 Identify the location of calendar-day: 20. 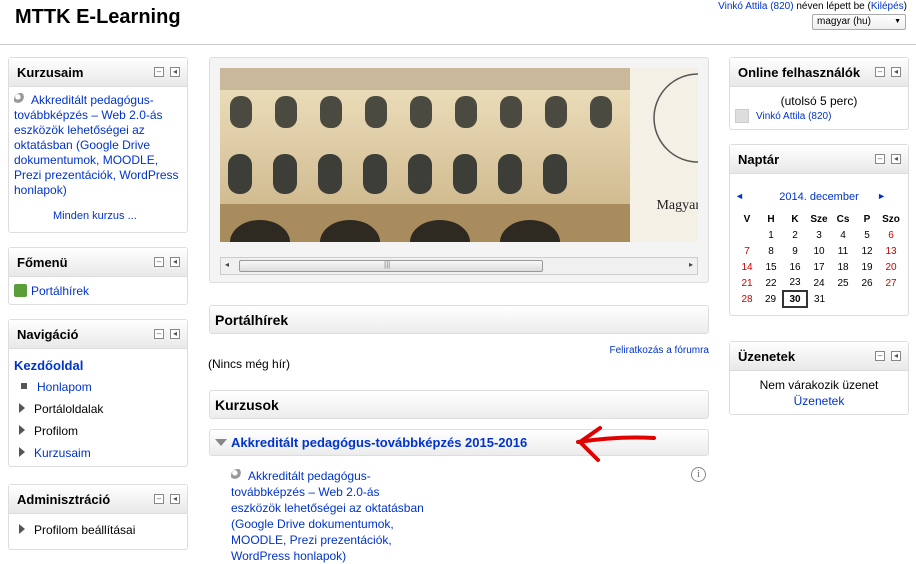
(891, 267).